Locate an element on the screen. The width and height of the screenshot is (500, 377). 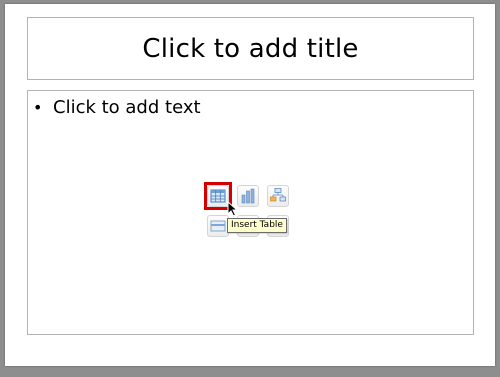
smartart-icon is located at coordinates (278, 195).